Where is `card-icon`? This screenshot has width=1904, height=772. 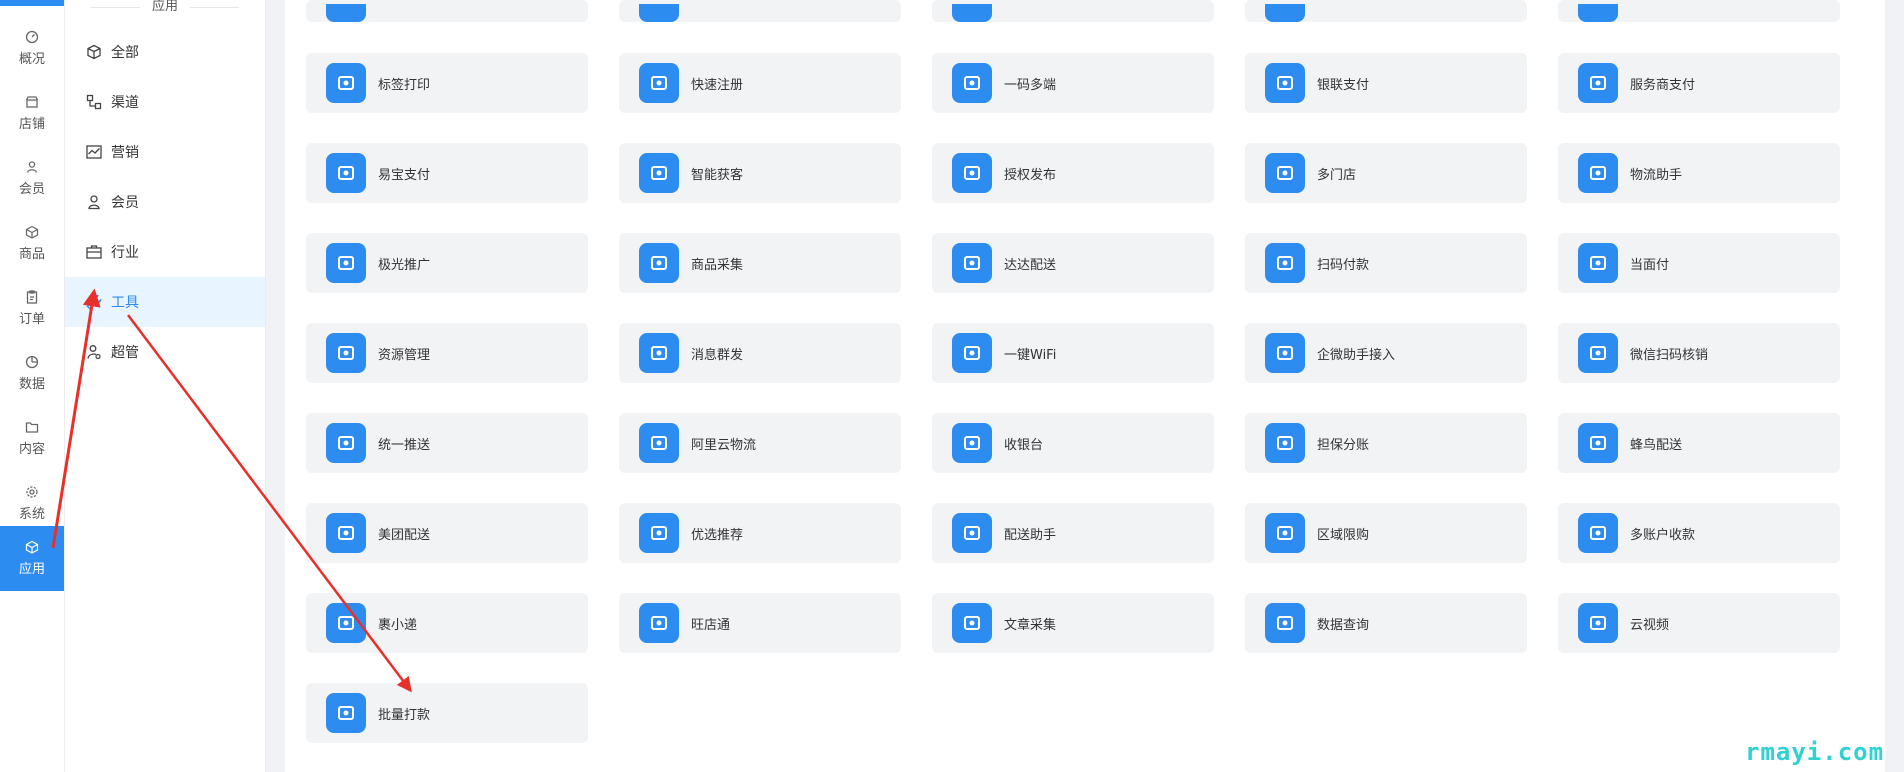
card-icon is located at coordinates (1285, 83).